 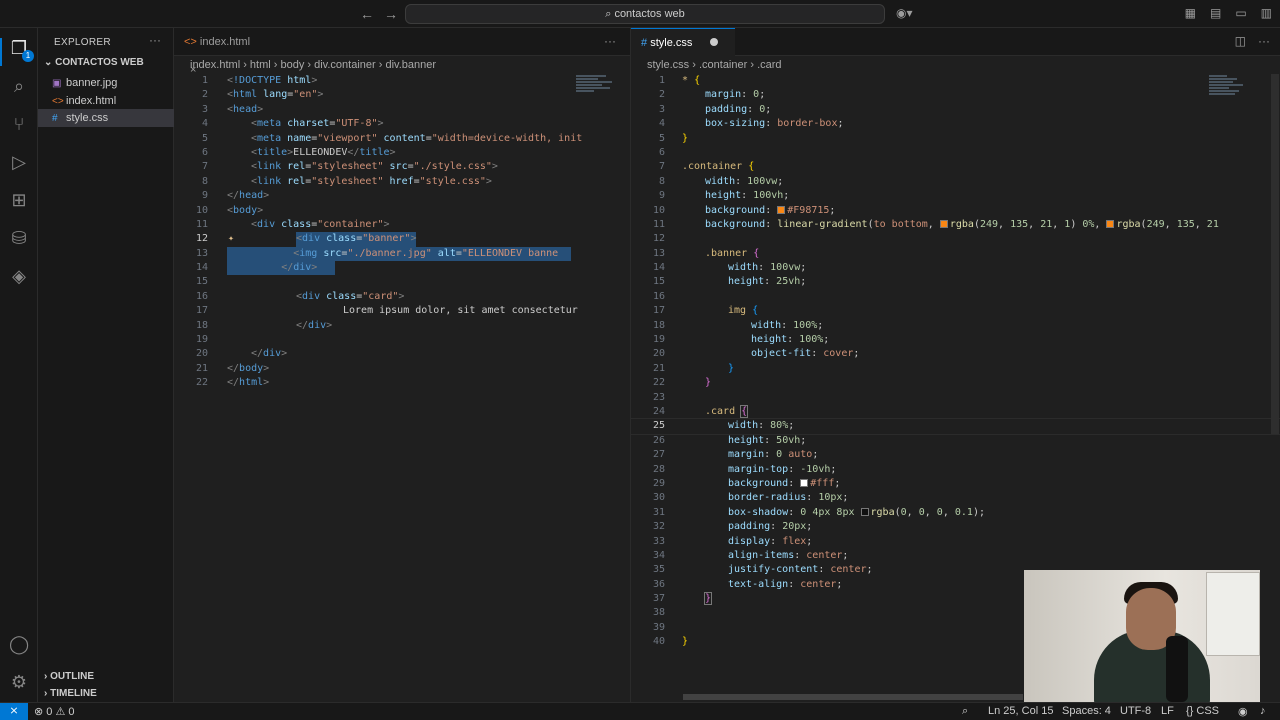 I want to click on language-label: CSS, so click(x=1208, y=711).